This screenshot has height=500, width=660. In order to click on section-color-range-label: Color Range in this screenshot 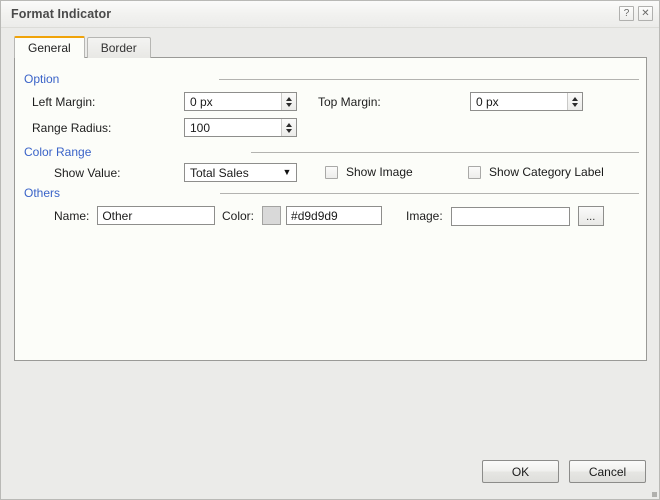, I will do `click(58, 152)`.